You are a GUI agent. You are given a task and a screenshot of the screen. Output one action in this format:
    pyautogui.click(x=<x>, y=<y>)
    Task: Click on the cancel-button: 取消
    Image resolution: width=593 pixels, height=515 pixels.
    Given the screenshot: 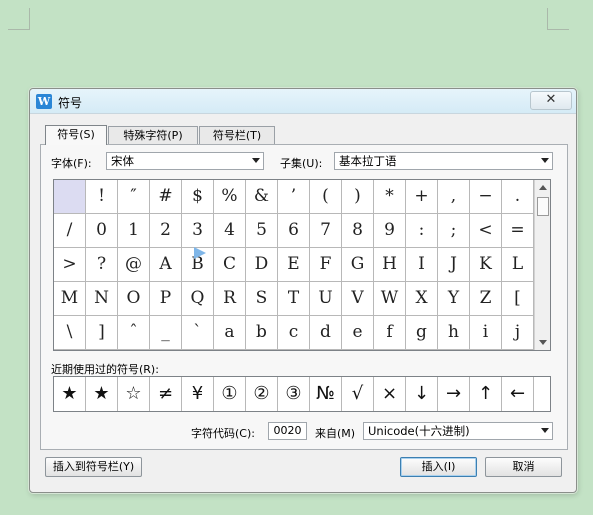 What is the action you would take?
    pyautogui.click(x=523, y=467)
    